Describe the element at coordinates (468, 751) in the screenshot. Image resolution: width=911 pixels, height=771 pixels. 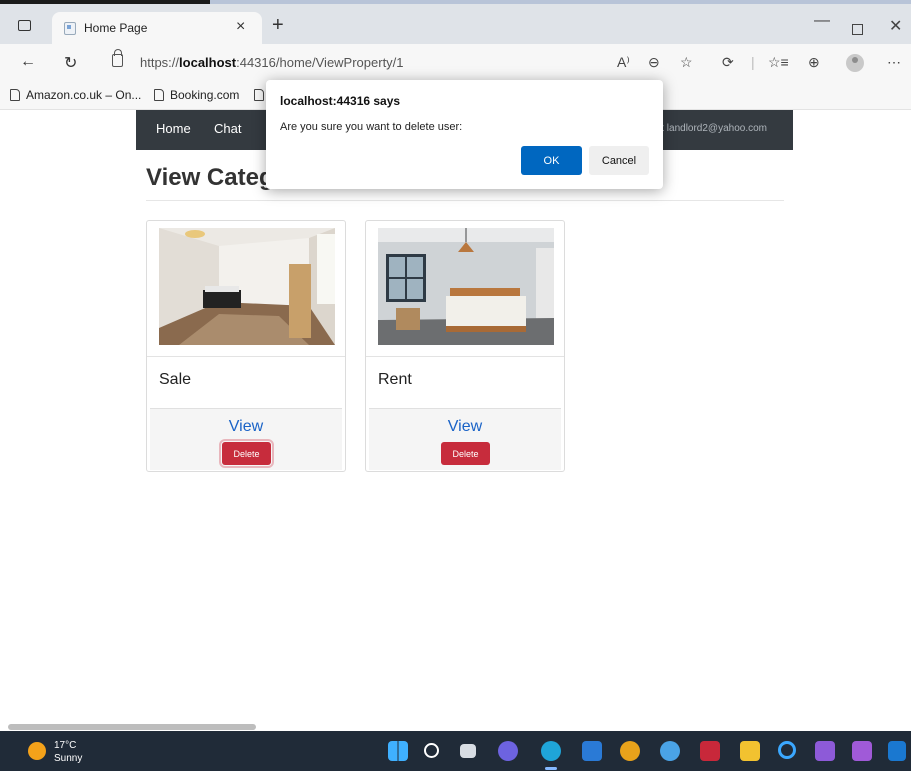
I see `task-view-icon` at that location.